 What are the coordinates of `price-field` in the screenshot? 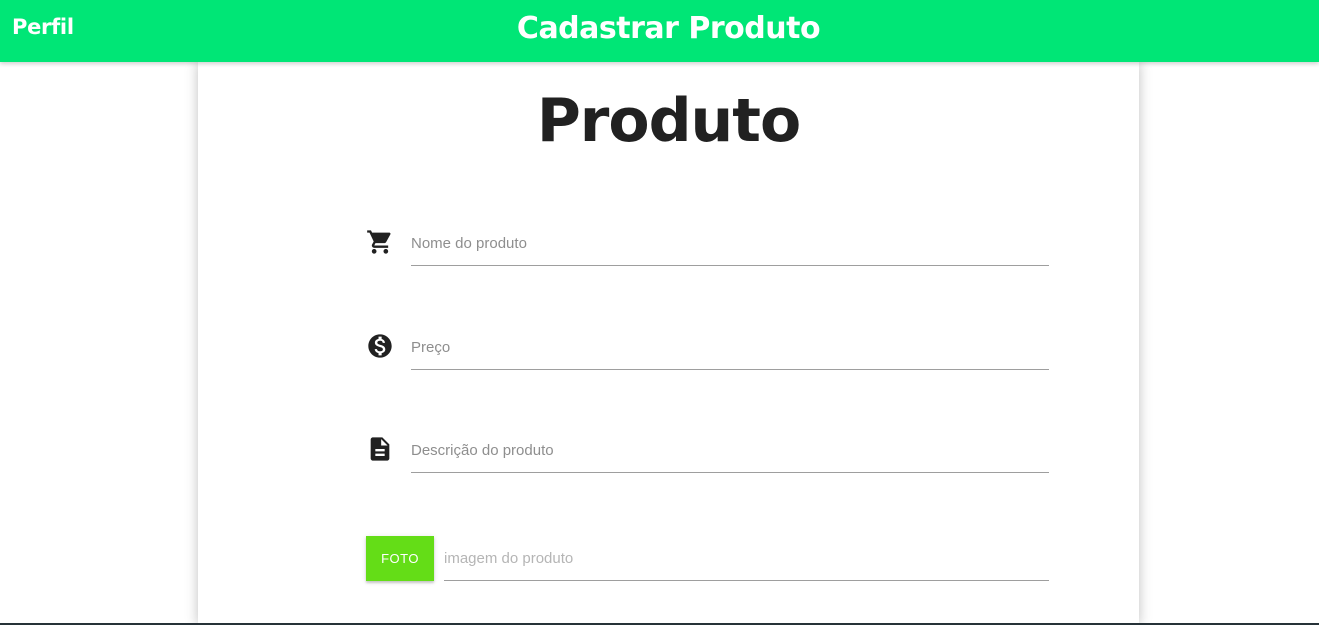 It's located at (707, 351).